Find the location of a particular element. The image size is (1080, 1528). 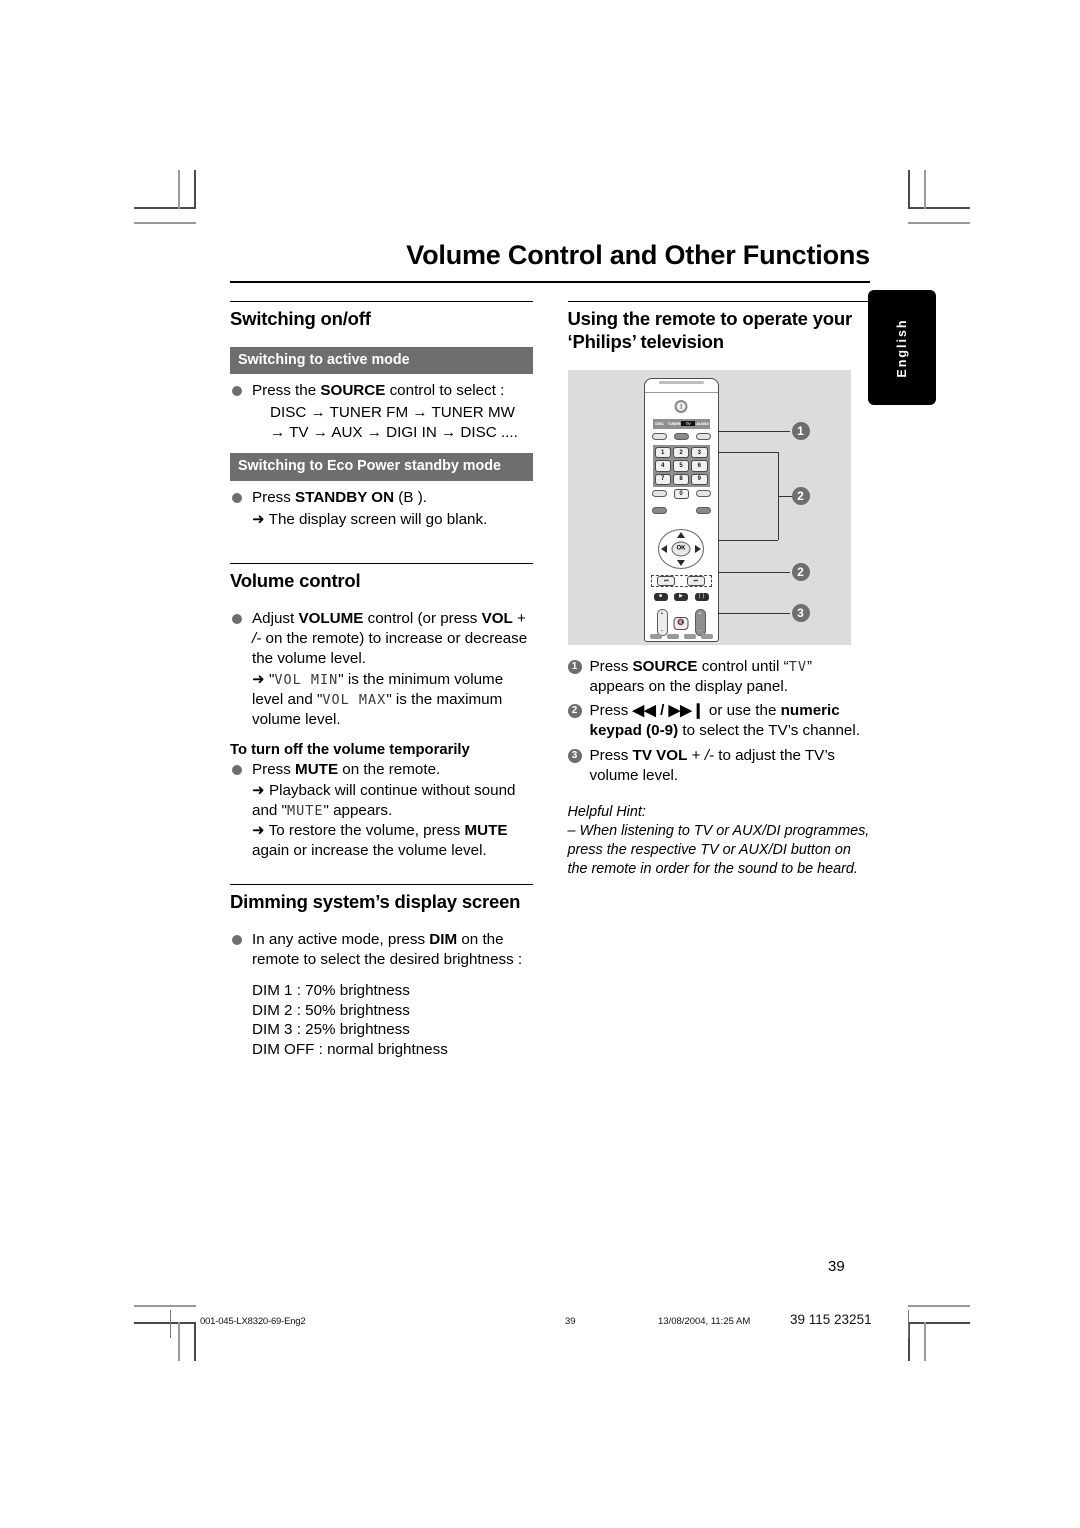

navigation-pad: OK is located at coordinates (681, 548).